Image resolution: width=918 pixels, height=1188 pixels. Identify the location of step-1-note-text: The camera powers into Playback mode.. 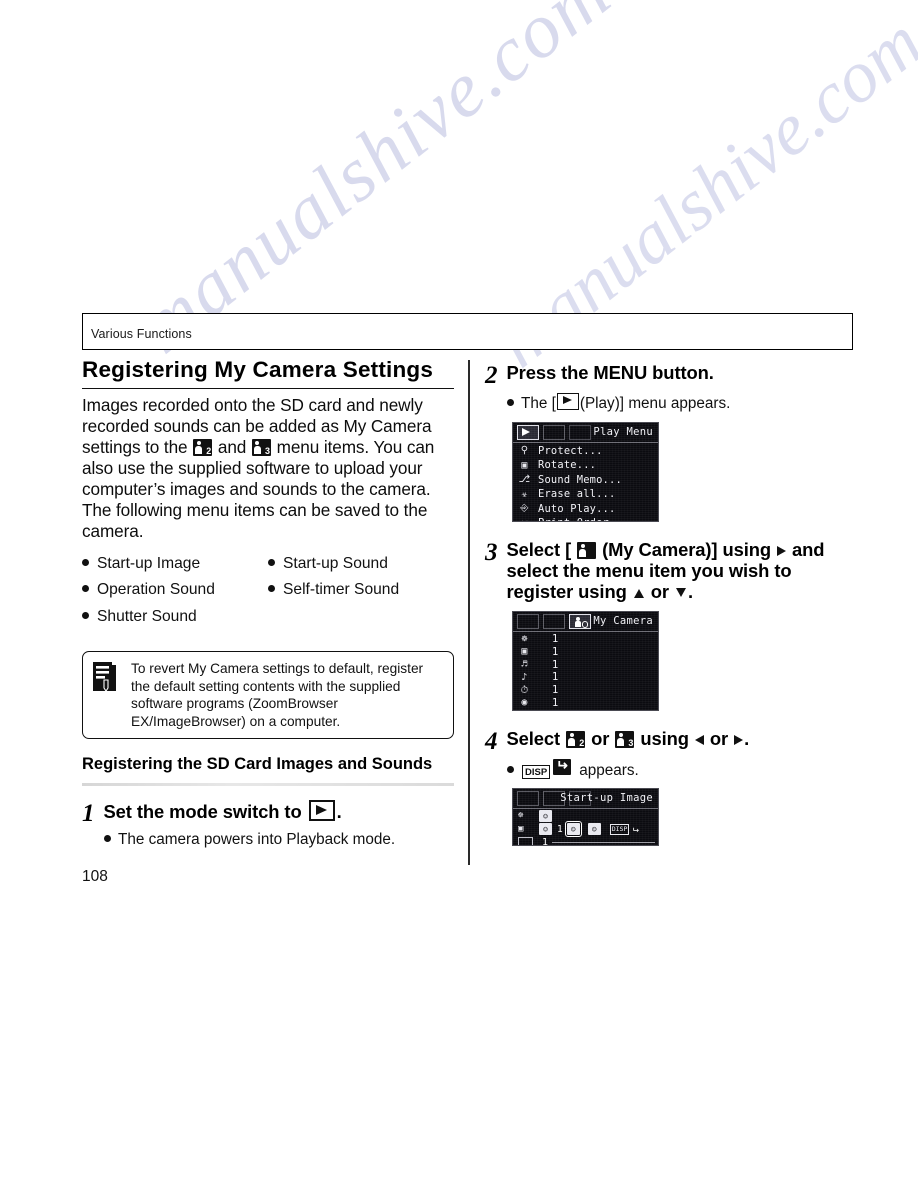
(257, 840).